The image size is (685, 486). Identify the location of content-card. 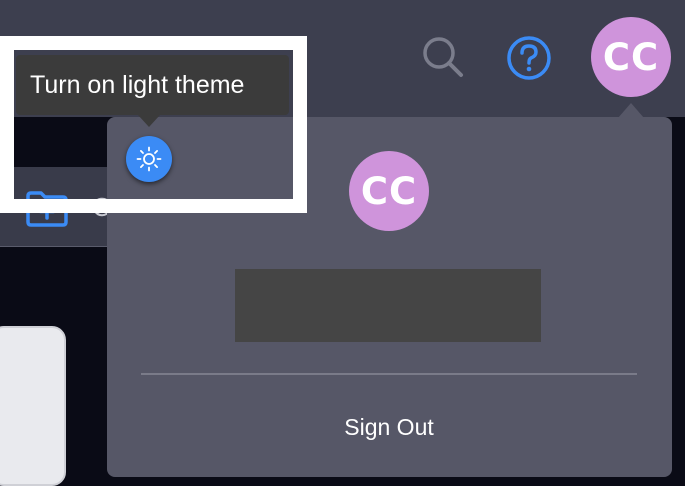
(33, 406).